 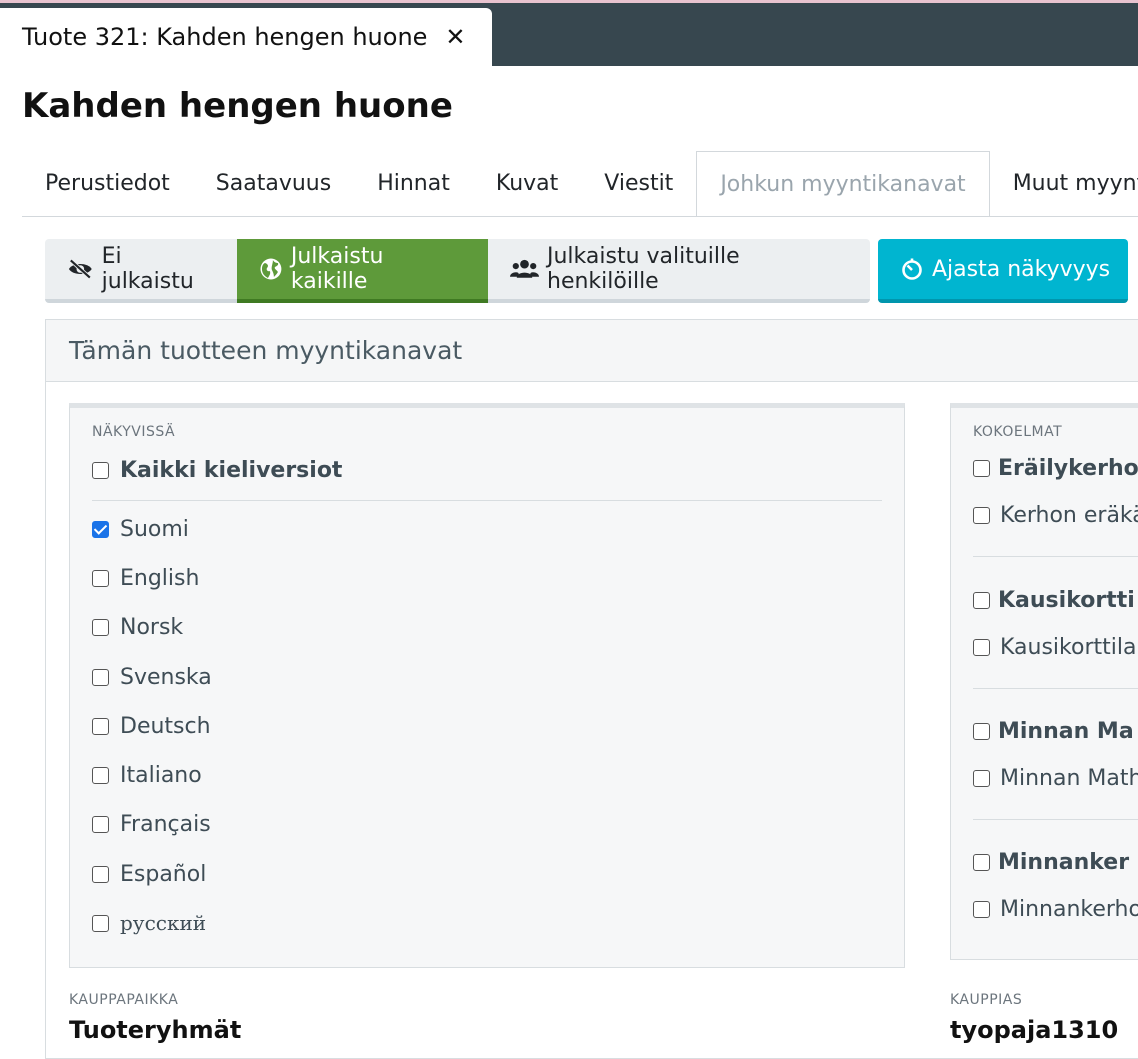 I want to click on all-languages-label: Kaikki kieliversiot, so click(x=231, y=470).